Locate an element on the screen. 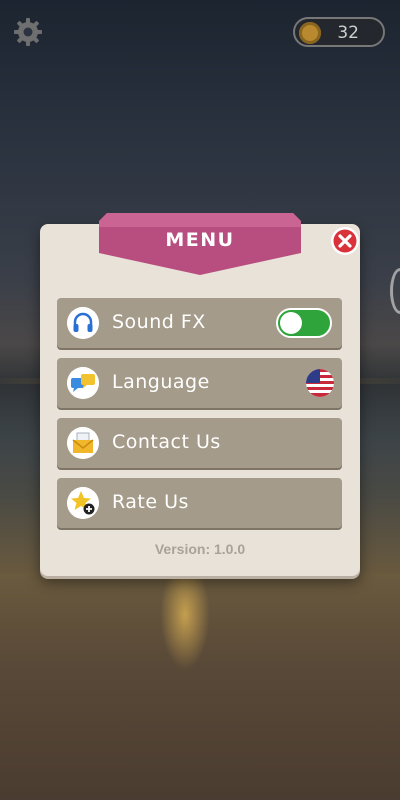 The width and height of the screenshot is (400, 800). coin-counter: 32 is located at coordinates (339, 32).